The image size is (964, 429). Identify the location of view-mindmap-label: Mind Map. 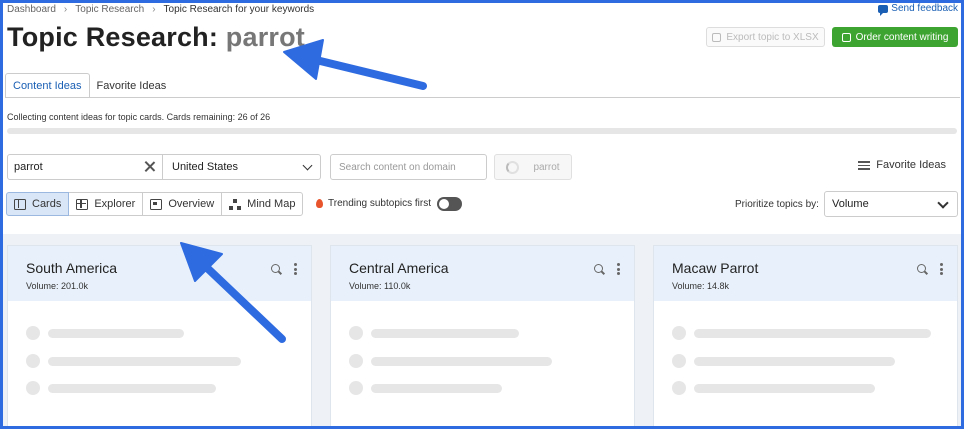
(271, 204).